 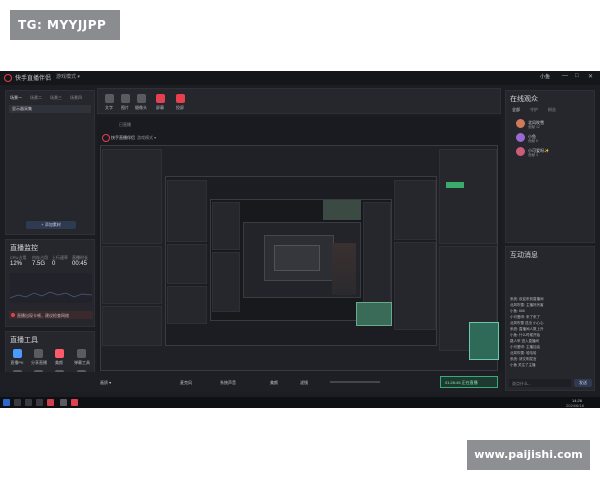 I want to click on taskbar: 14:26 2024/6/18, so click(x=300, y=402).